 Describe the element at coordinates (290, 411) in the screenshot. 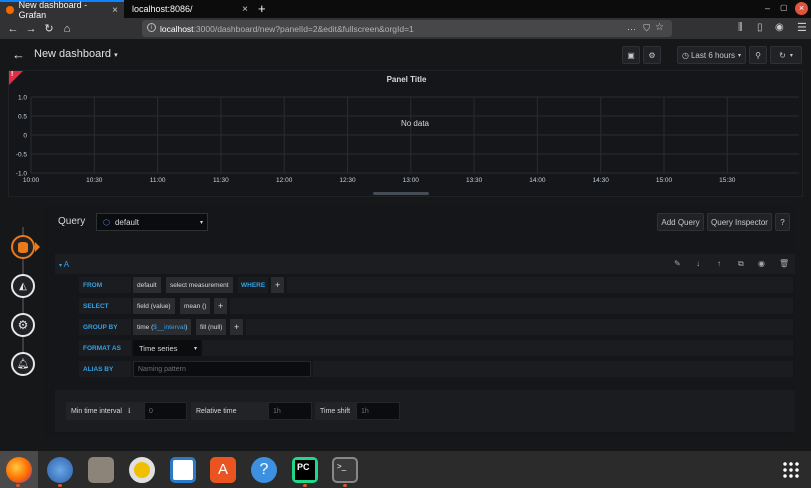

I see `relative-time-input: 1h` at that location.